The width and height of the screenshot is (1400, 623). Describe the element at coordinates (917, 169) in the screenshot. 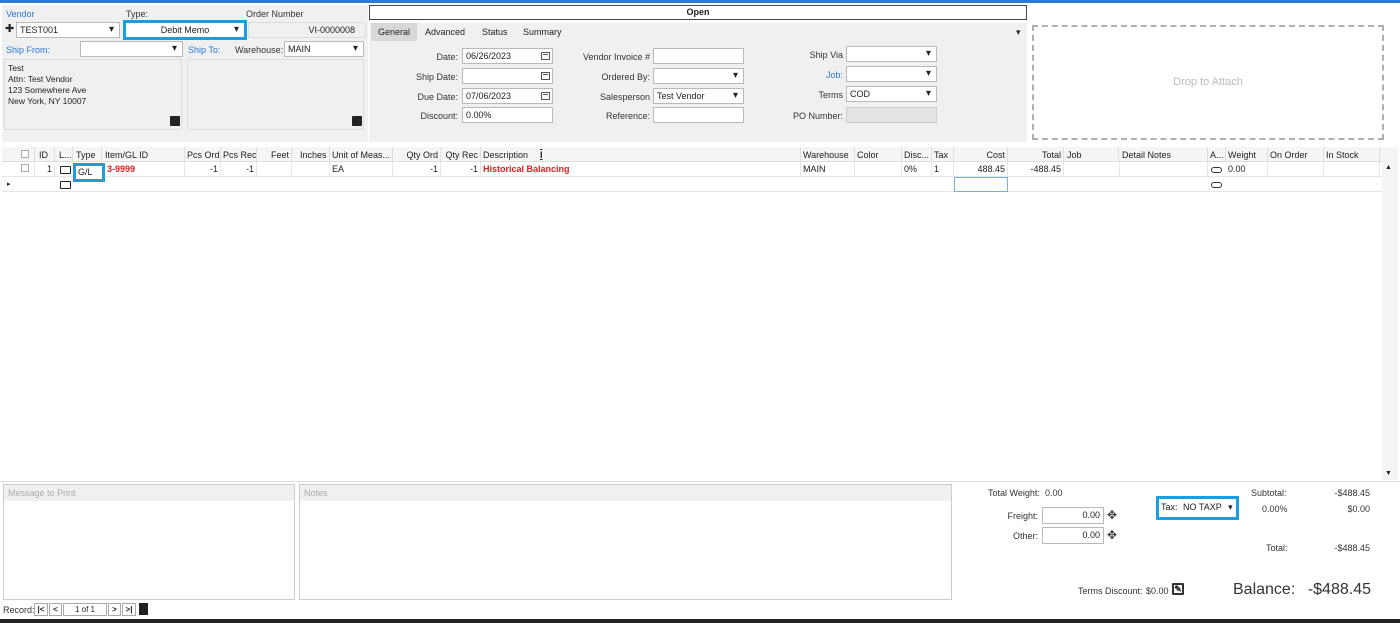

I see `cell-disc: 0%` at that location.